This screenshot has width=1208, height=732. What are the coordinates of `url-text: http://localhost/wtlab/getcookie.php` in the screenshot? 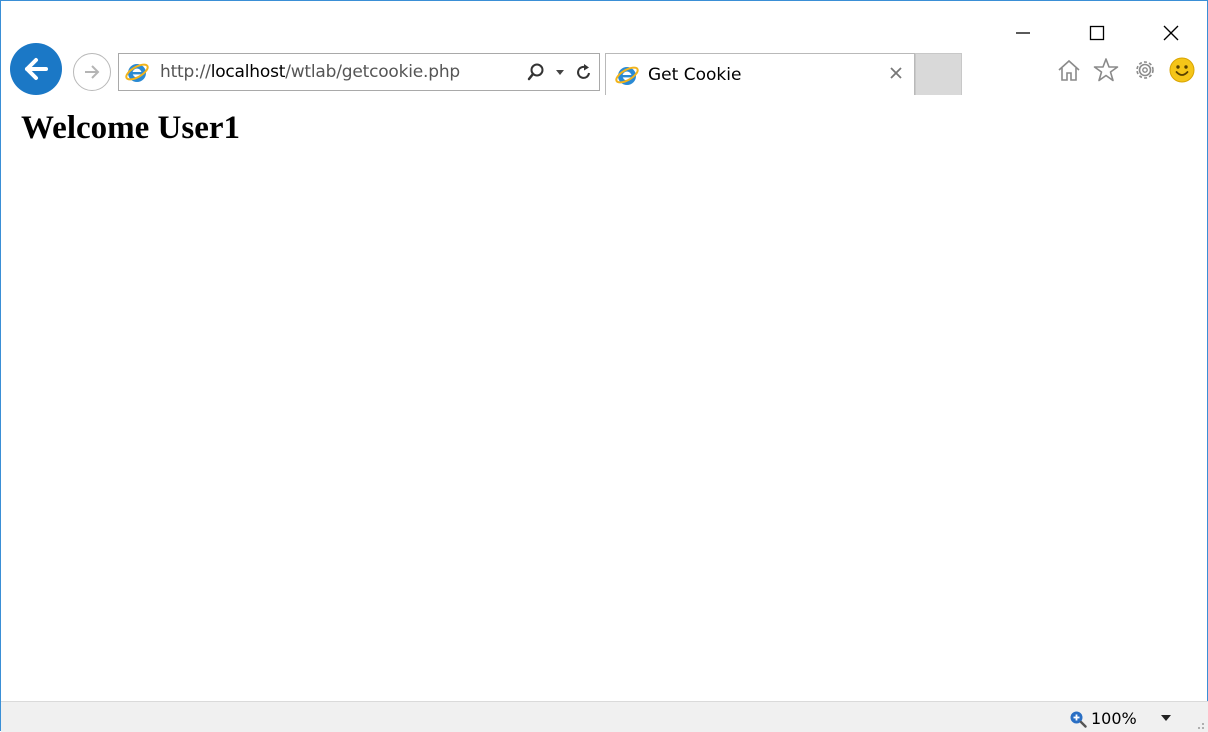 It's located at (310, 72).